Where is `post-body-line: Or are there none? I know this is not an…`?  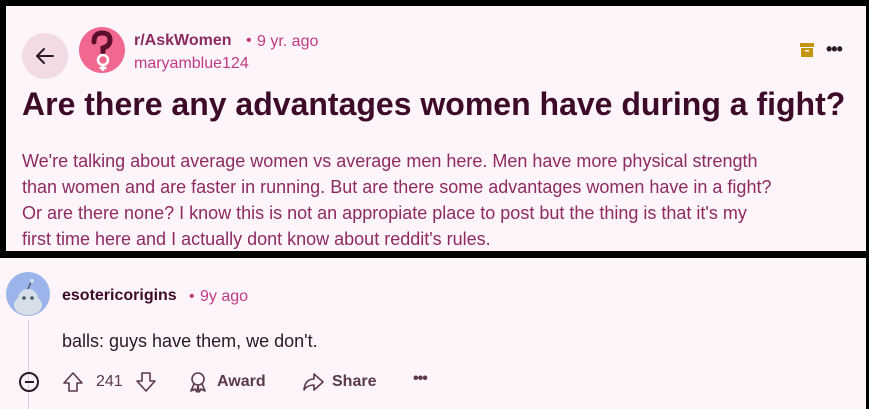
post-body-line: Or are there none? I know this is not an… is located at coordinates (384, 213).